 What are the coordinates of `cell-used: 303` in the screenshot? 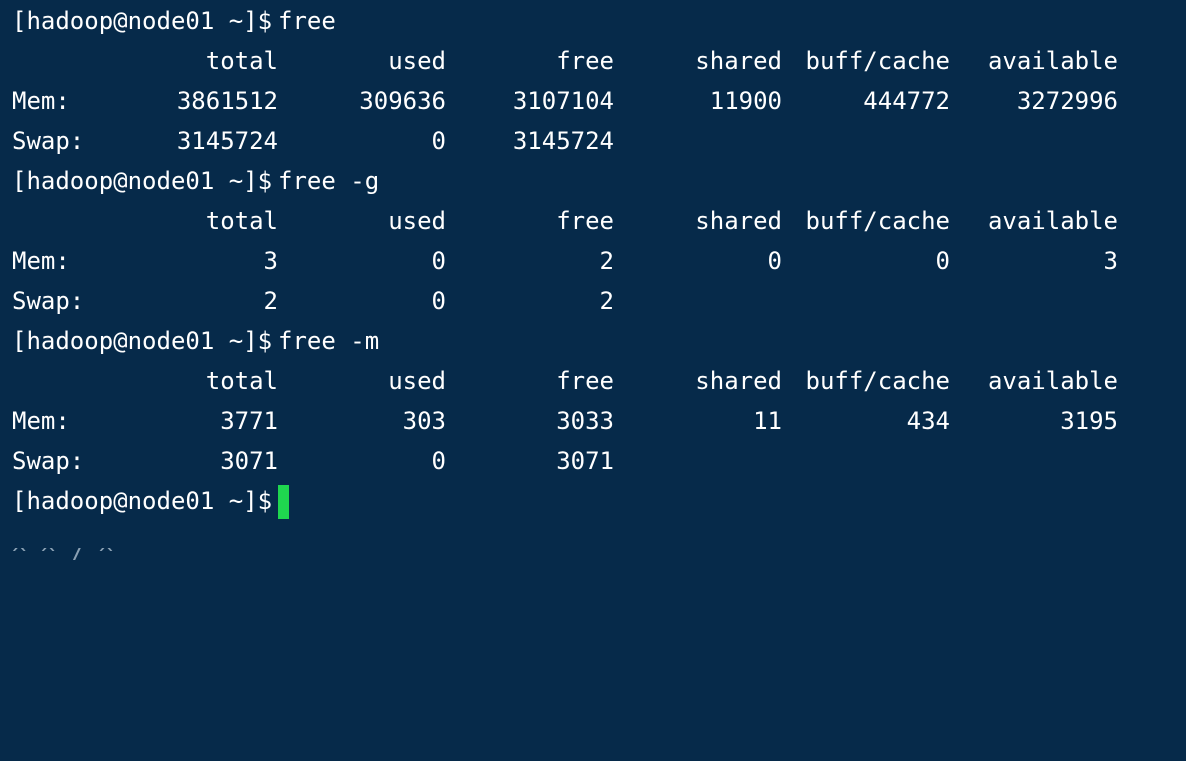 It's located at (424, 421).